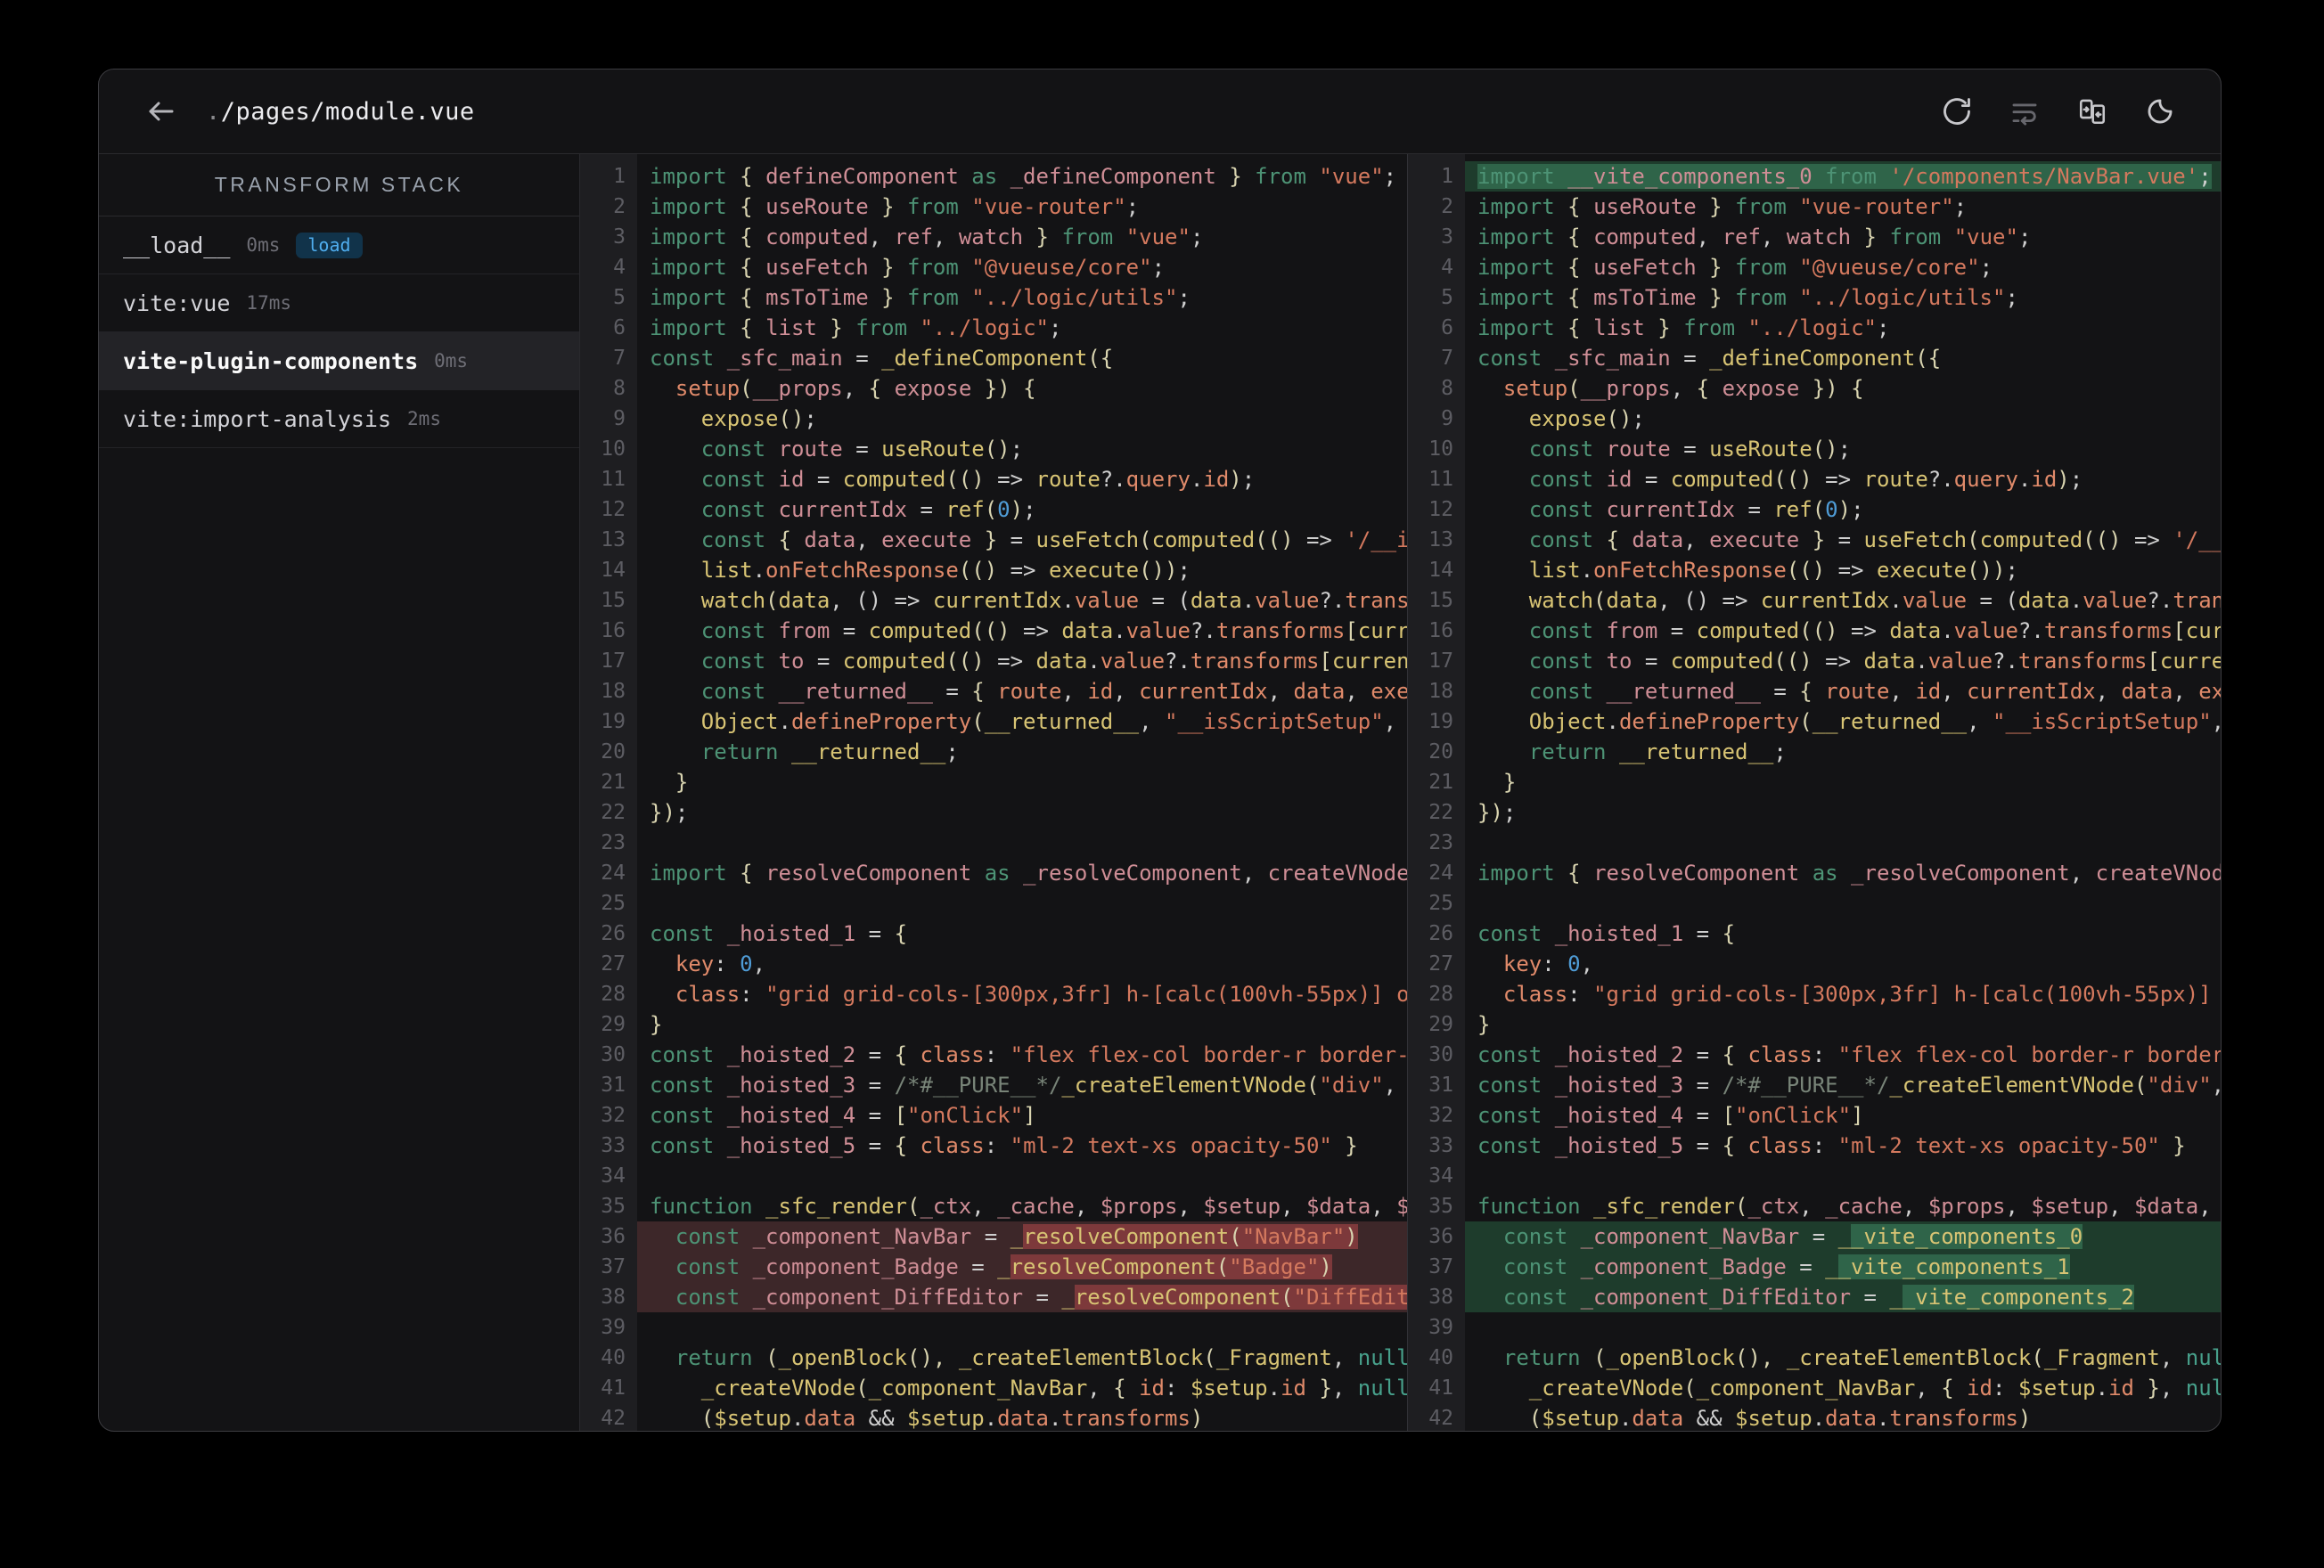  Describe the element at coordinates (424, 418) in the screenshot. I see `plugin-time: 2ms` at that location.